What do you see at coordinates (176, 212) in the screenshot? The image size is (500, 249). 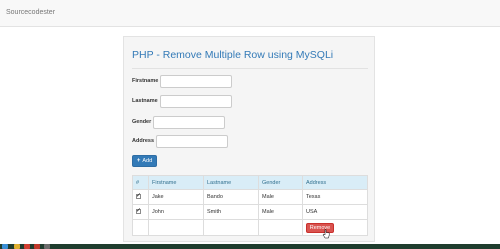 I see `cell-firstname: John` at bounding box center [176, 212].